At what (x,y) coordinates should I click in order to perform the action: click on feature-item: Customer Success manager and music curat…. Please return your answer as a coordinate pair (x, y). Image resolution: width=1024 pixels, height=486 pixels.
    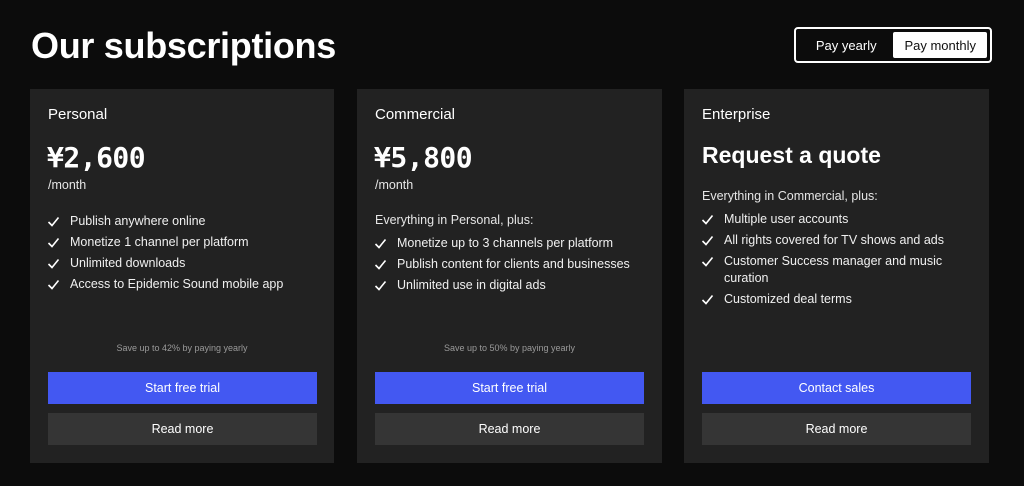
    Looking at the image, I should click on (838, 270).